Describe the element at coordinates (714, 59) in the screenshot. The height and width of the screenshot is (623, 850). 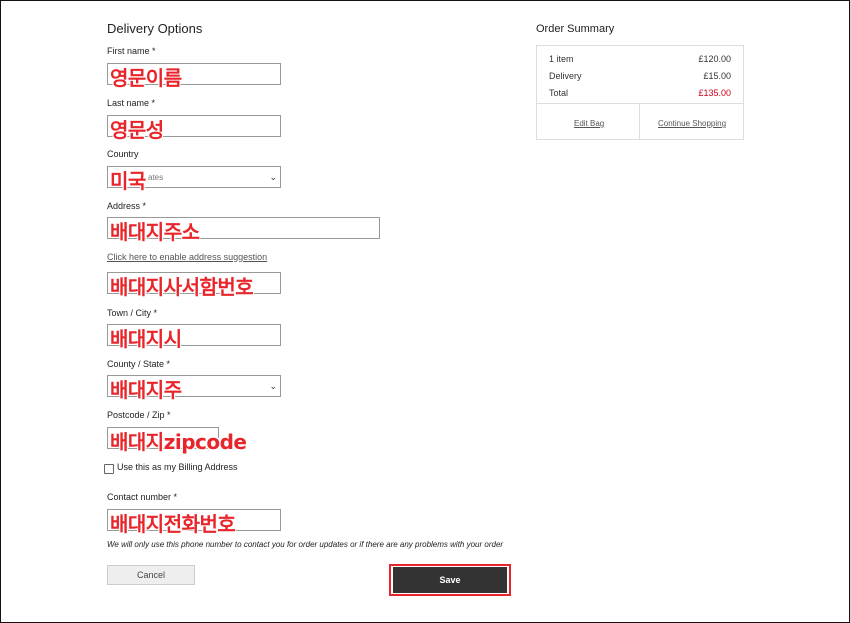
I see `summary-row-value: £120.00` at that location.